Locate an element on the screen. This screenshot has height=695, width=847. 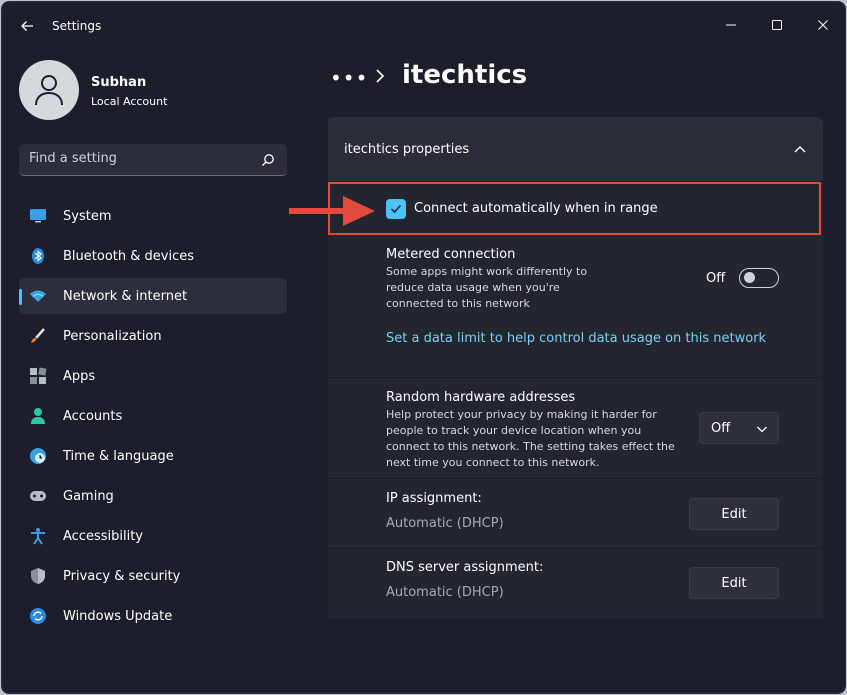
sidebar-item-network: Network & internet is located at coordinates (153, 296).